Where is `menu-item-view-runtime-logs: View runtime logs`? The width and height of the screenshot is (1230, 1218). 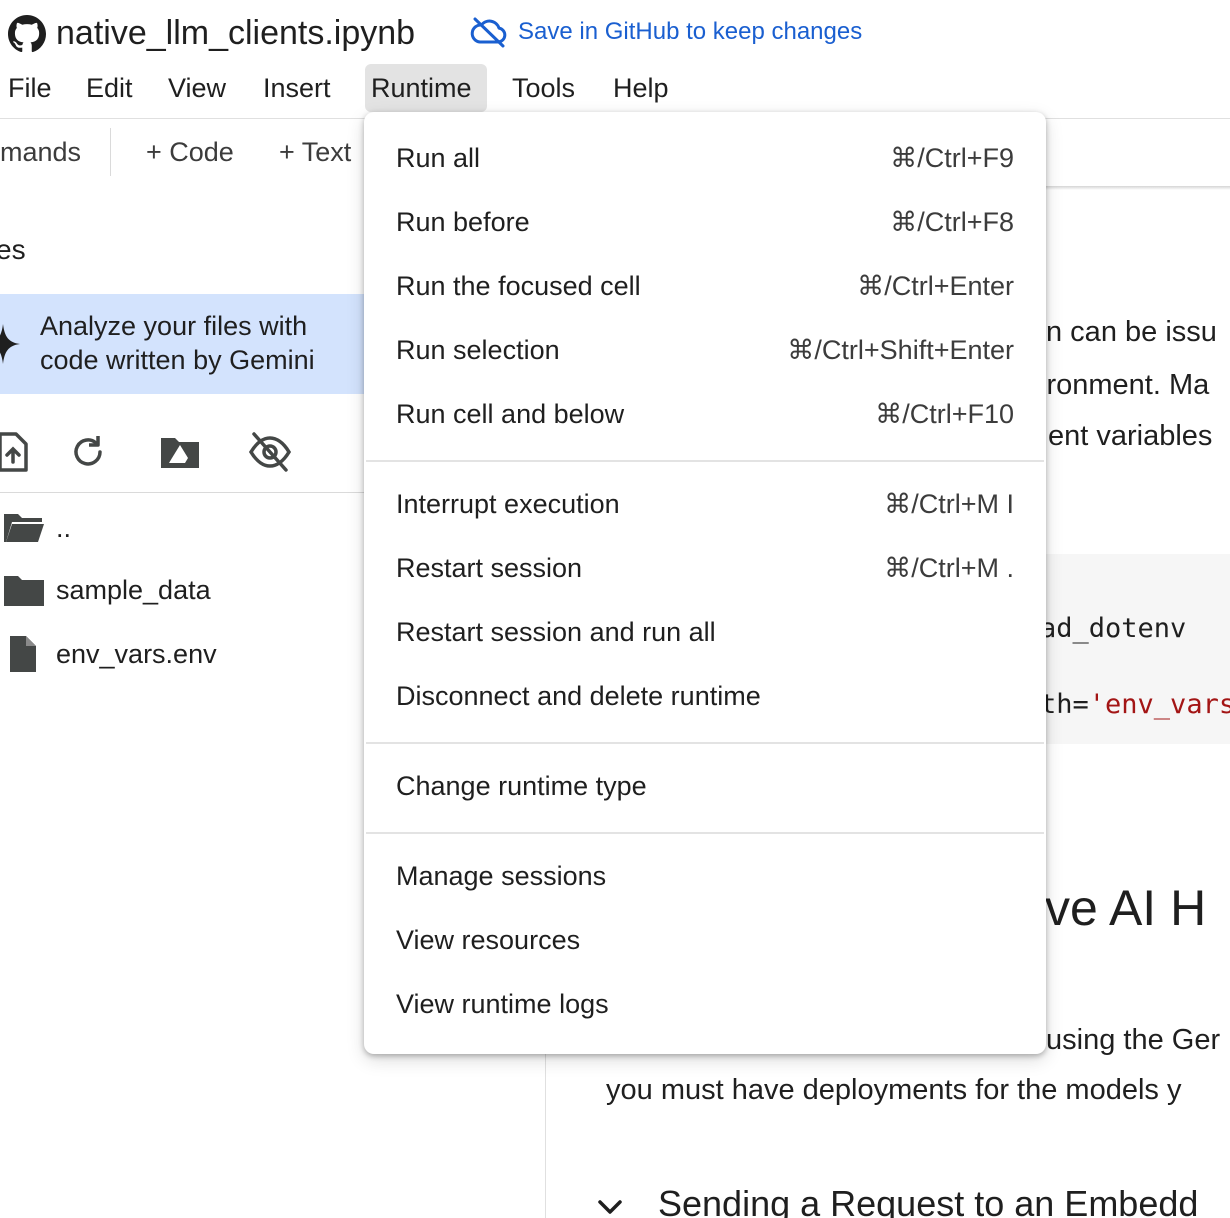
menu-item-view-runtime-logs: View runtime logs is located at coordinates (705, 1004).